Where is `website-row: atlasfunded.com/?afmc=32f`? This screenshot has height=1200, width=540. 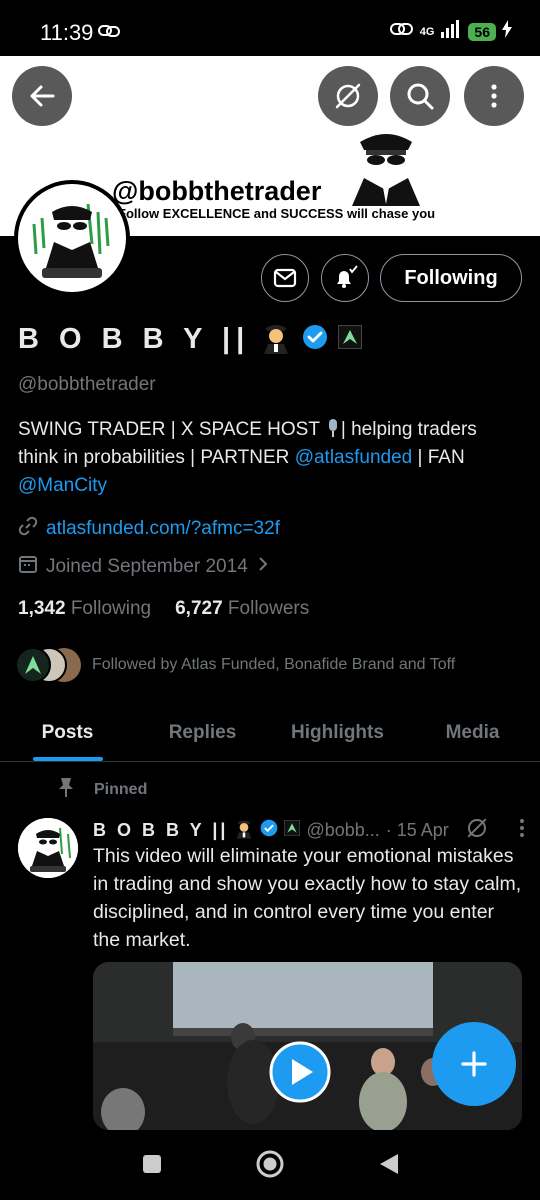
website-row: atlasfunded.com/?afmc=32f is located at coordinates (149, 529).